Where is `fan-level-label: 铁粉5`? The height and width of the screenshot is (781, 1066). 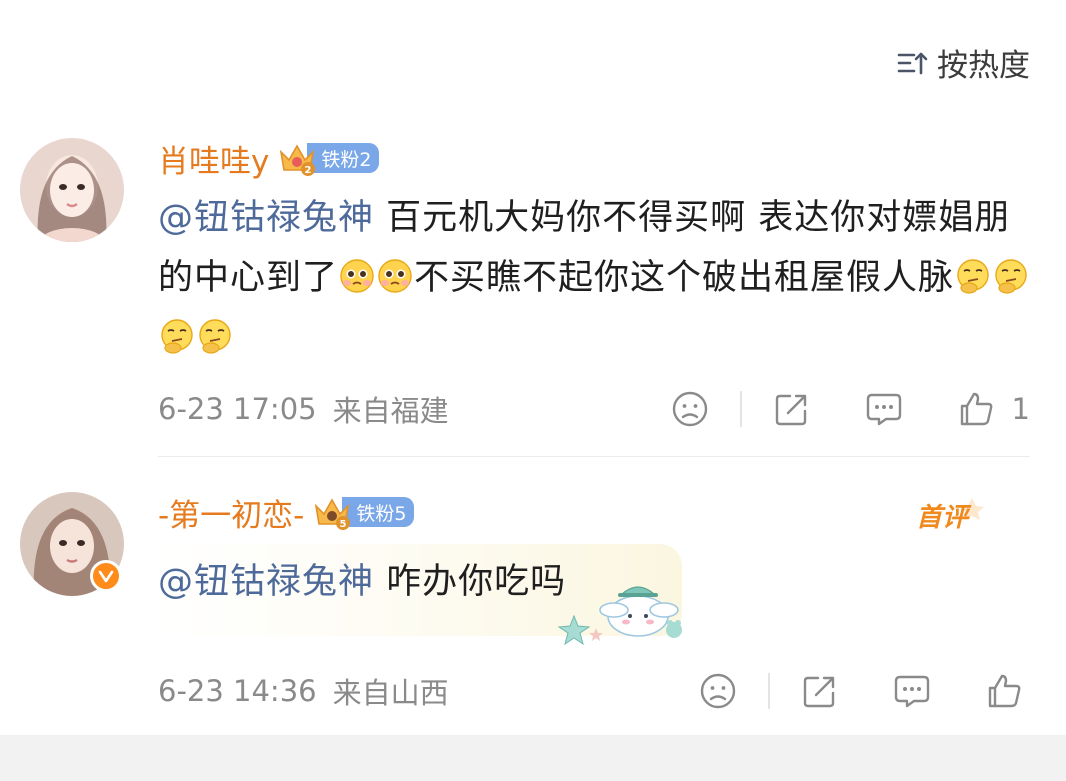 fan-level-label: 铁粉5 is located at coordinates (378, 512).